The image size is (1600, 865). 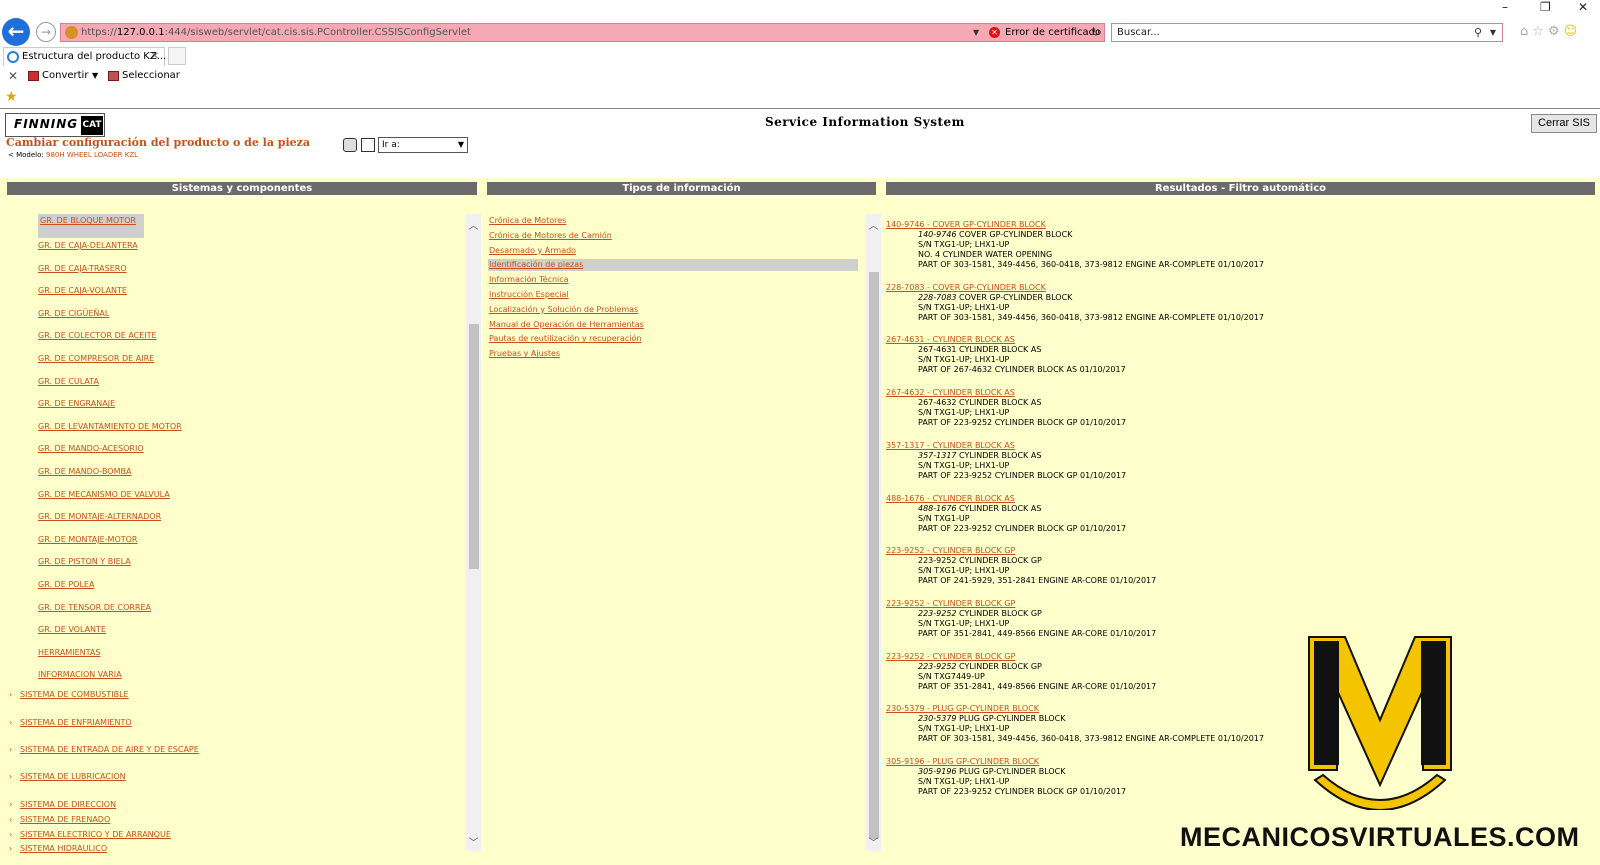 I want to click on system-sub-item: GR. DE CAJA-TRASERO, so click(x=82, y=268).